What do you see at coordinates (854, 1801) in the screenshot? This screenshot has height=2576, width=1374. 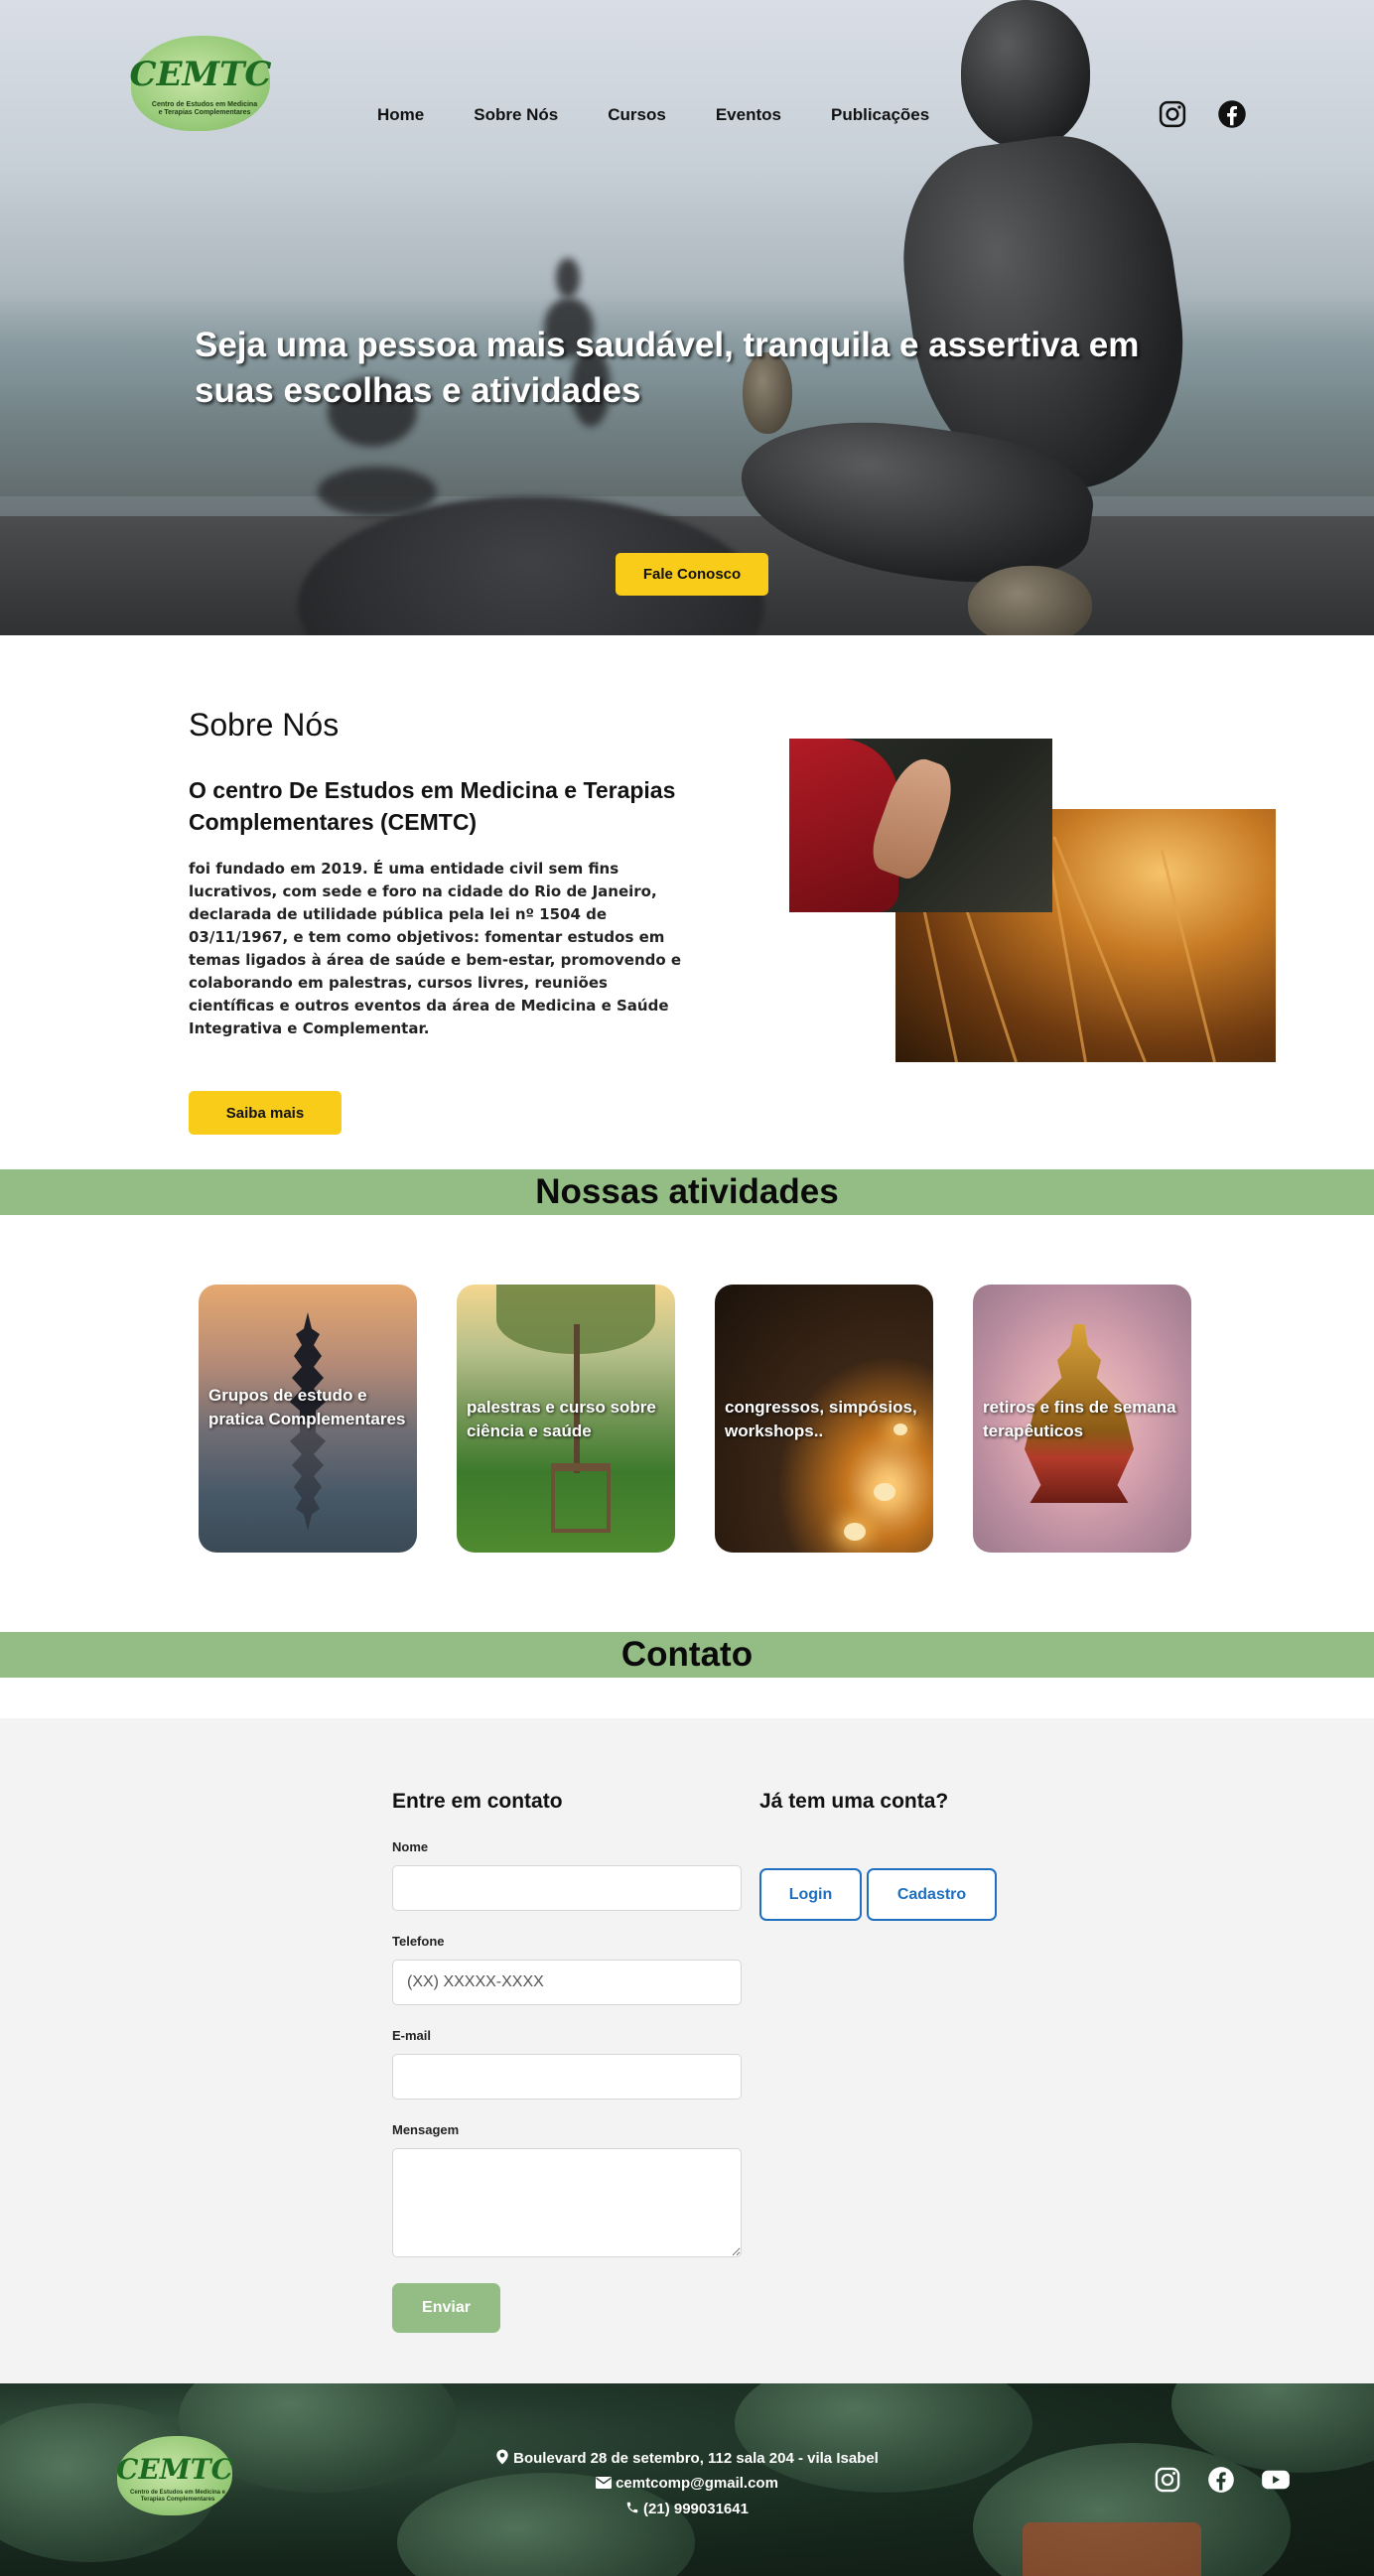 I see `account-title: Já tem uma conta?` at bounding box center [854, 1801].